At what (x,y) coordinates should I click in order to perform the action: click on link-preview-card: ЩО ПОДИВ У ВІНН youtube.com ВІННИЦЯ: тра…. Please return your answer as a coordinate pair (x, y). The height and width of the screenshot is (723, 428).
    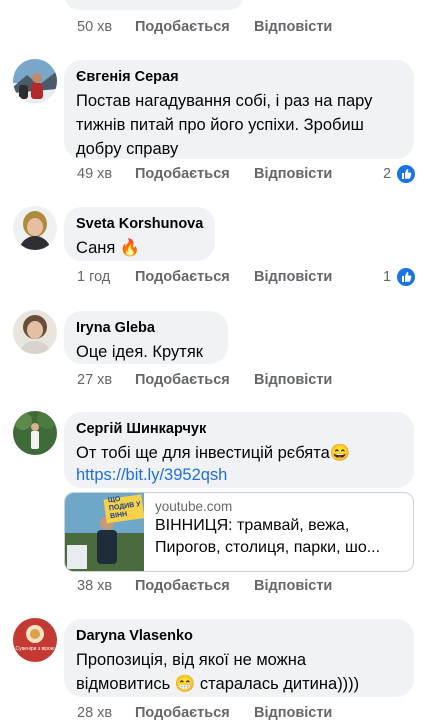
    Looking at the image, I should click on (239, 532).